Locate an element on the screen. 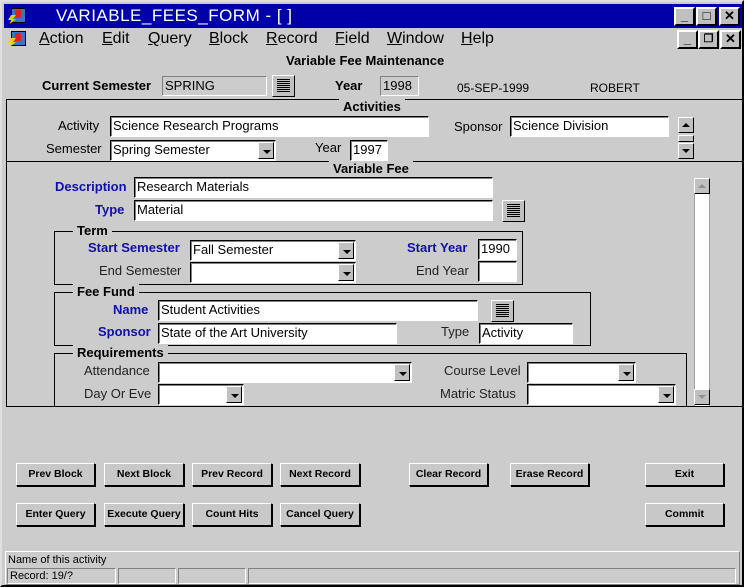 The image size is (744, 587). menu-record: Record is located at coordinates (292, 39).